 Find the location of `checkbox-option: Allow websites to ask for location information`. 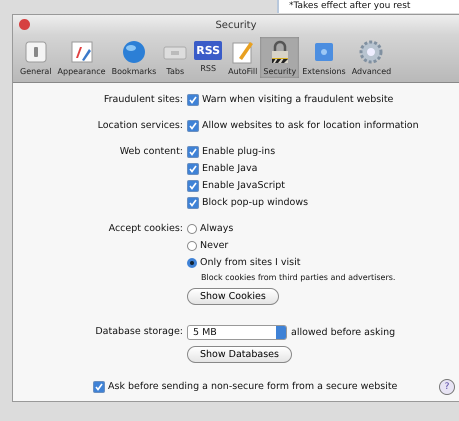

checkbox-option: Allow websites to ask for location information is located at coordinates (303, 126).